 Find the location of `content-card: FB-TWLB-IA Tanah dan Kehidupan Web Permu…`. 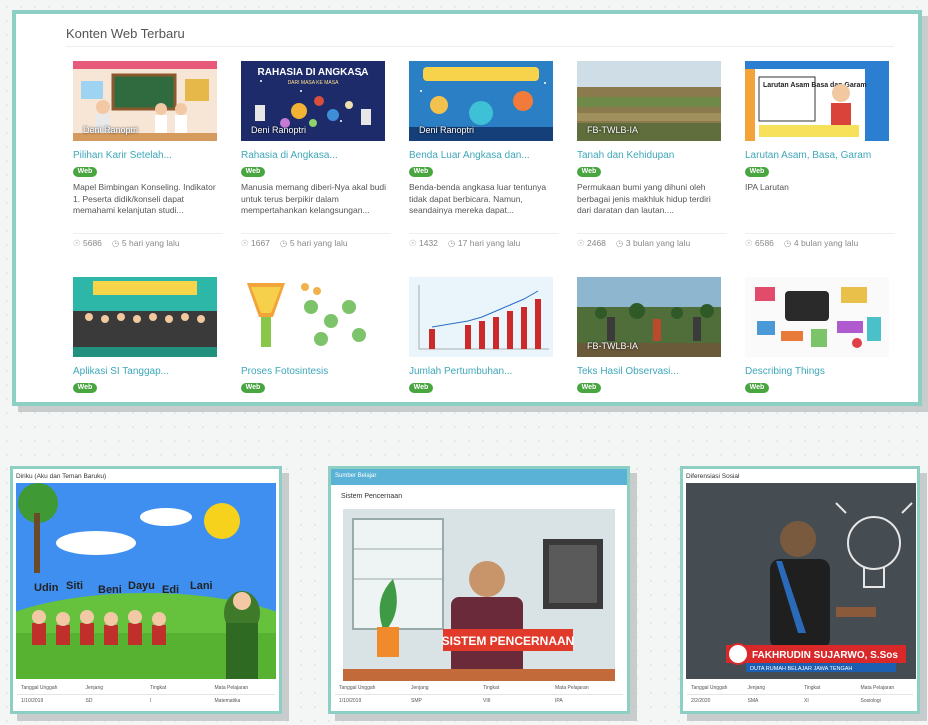

content-card: FB-TWLB-IA Tanah dan Kehidupan Web Permu… is located at coordinates (652, 161).